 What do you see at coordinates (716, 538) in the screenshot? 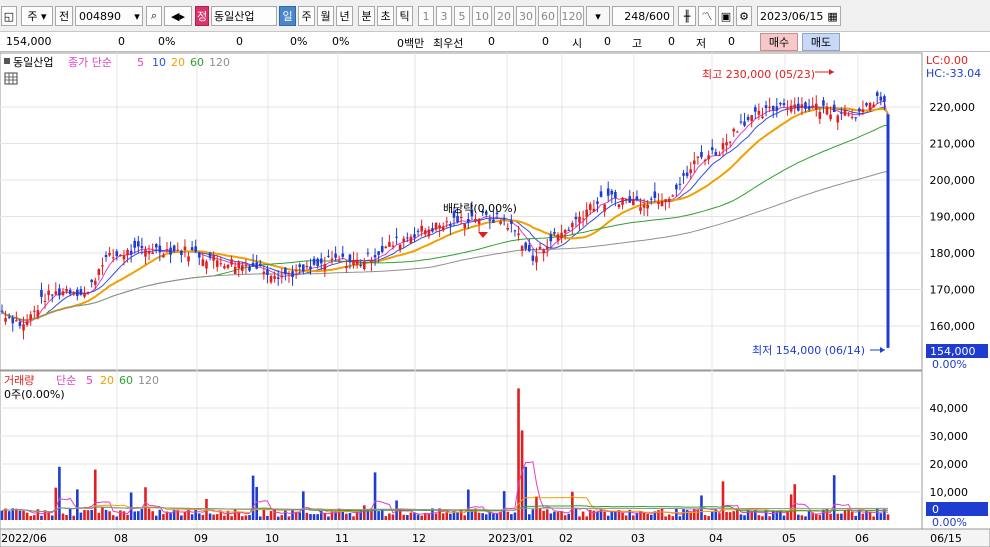
I see `x-tick-label: 04` at bounding box center [716, 538].